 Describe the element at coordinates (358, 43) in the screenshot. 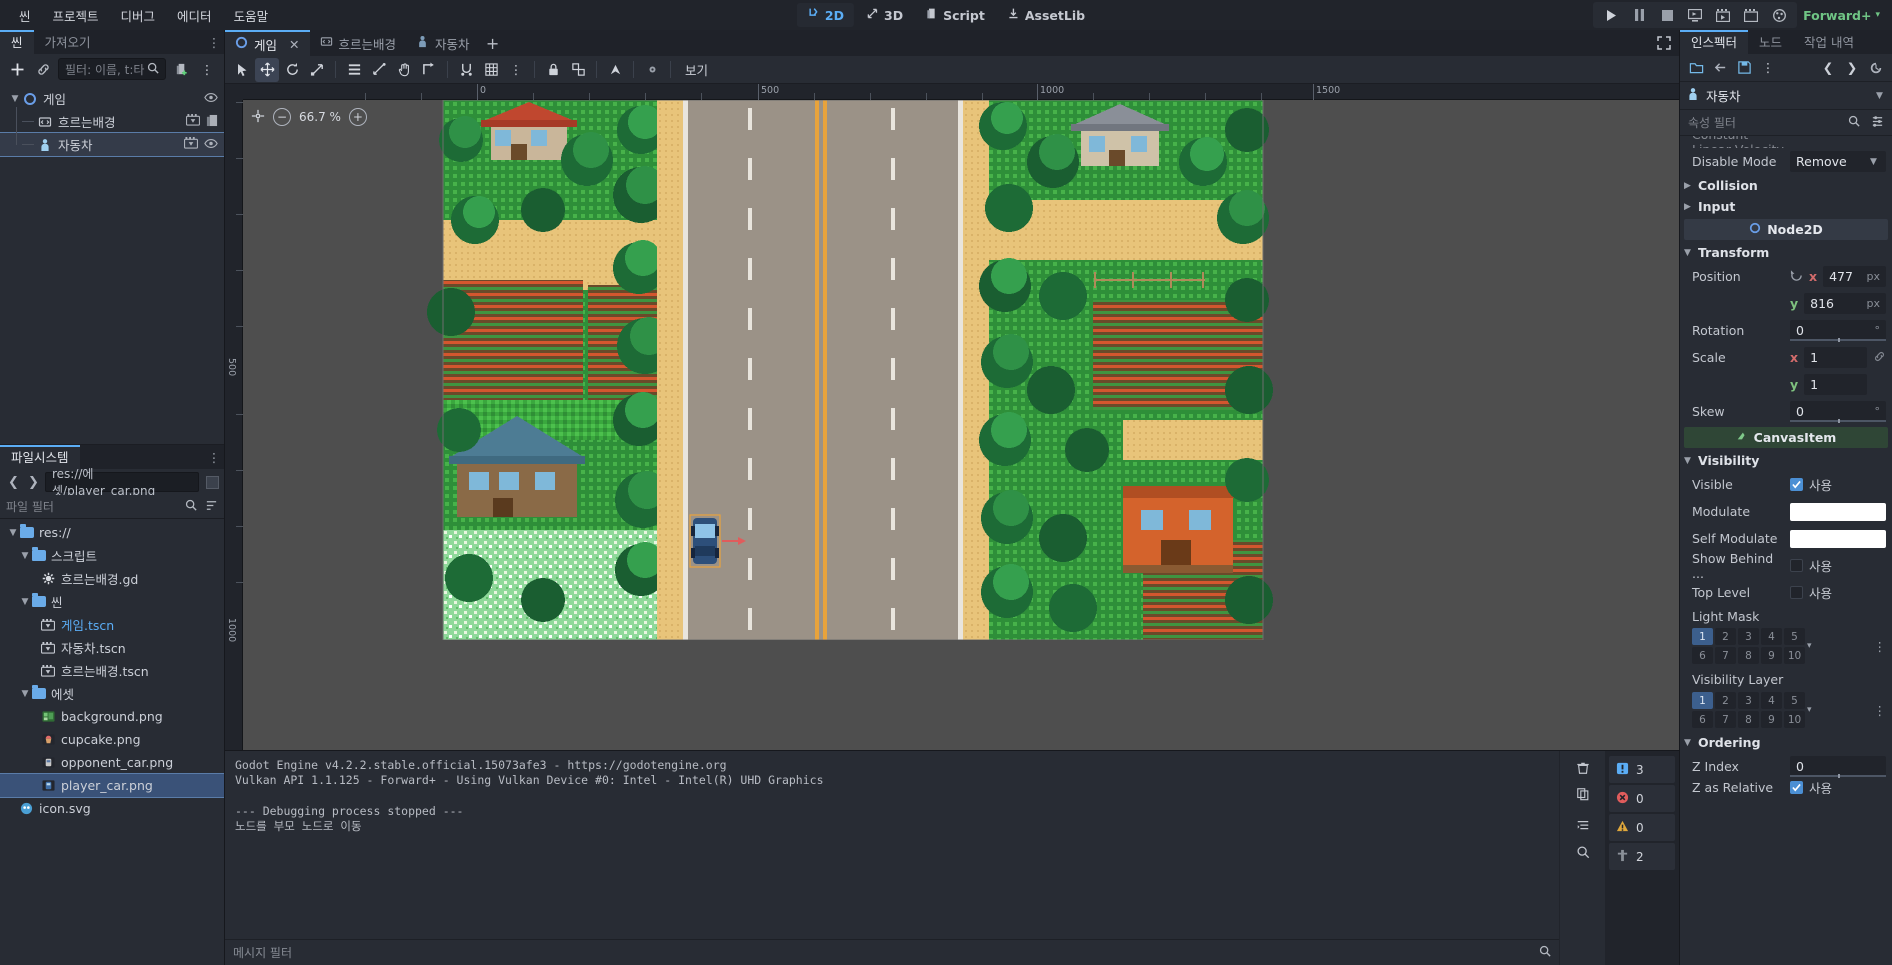

I see `scene-tab-parallax: 흐르는배경` at that location.